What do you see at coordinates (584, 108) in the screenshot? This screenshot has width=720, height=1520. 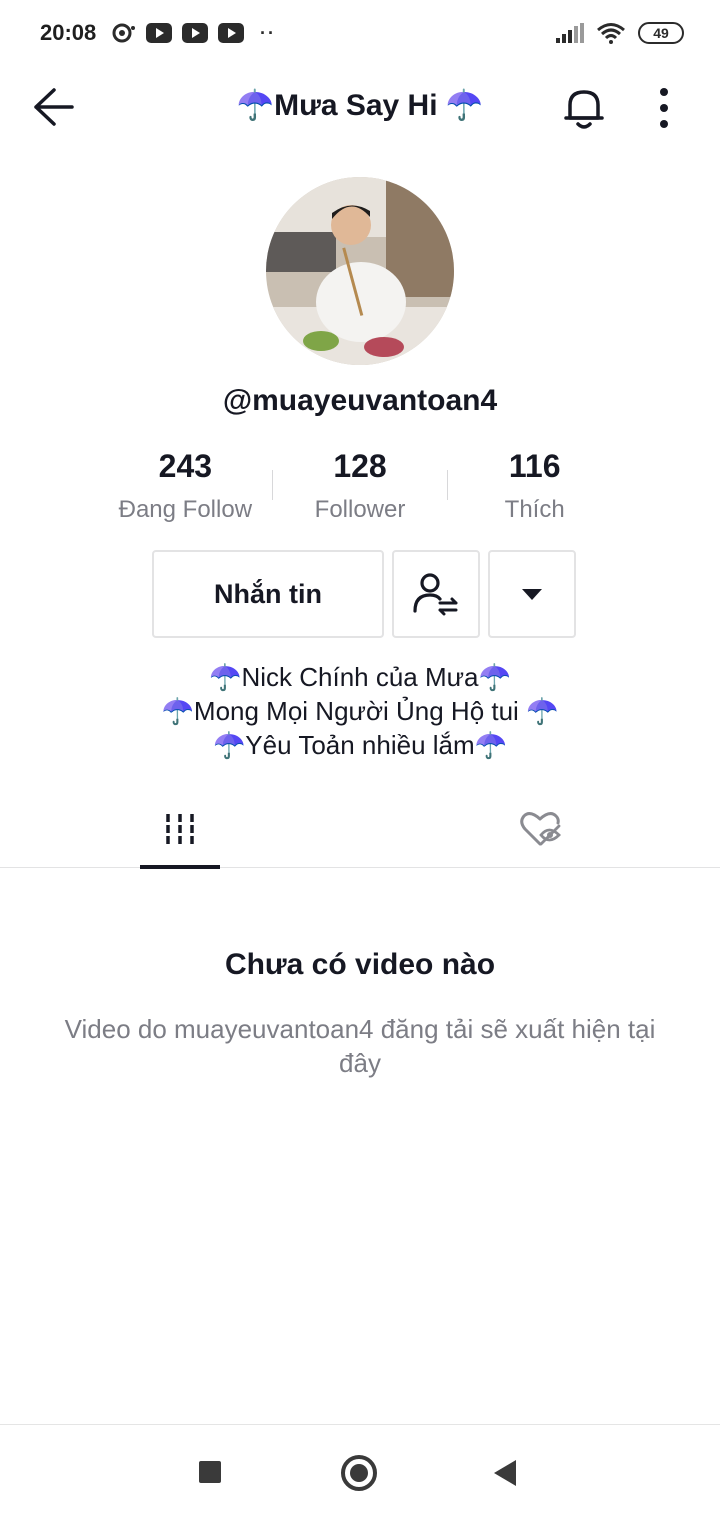 I see `bell-icon` at bounding box center [584, 108].